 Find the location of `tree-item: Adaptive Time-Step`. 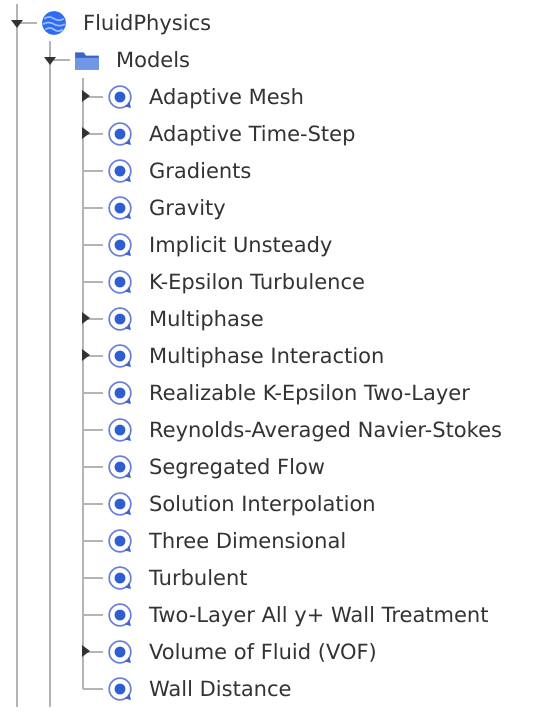

tree-item: Adaptive Time-Step is located at coordinates (252, 134).